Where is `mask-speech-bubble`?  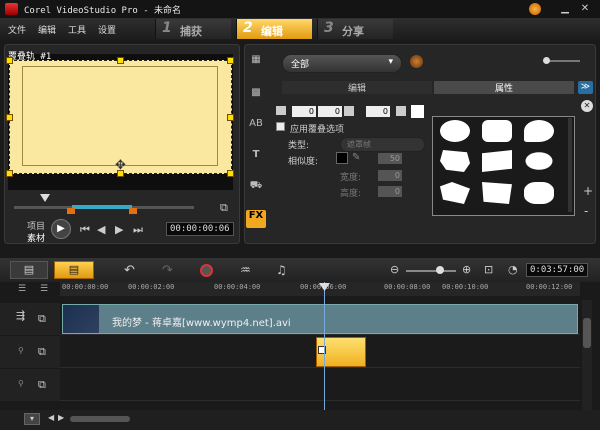 mask-speech-bubble is located at coordinates (539, 131).